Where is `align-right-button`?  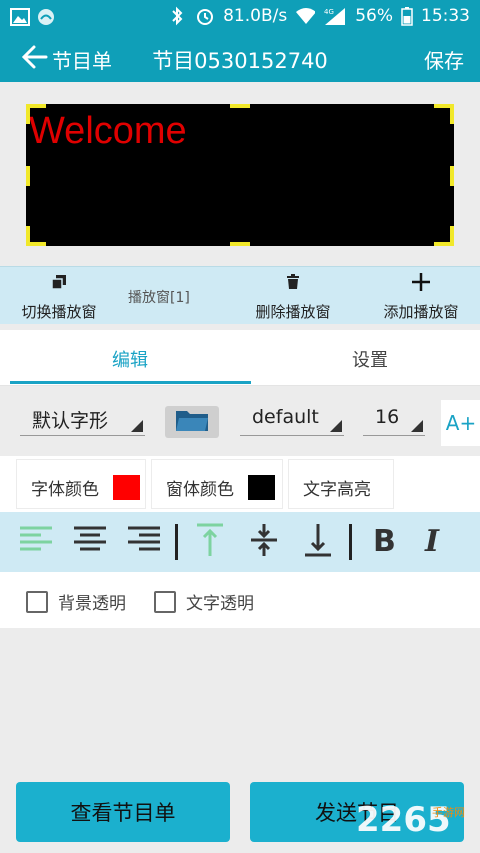 align-right-button is located at coordinates (144, 542).